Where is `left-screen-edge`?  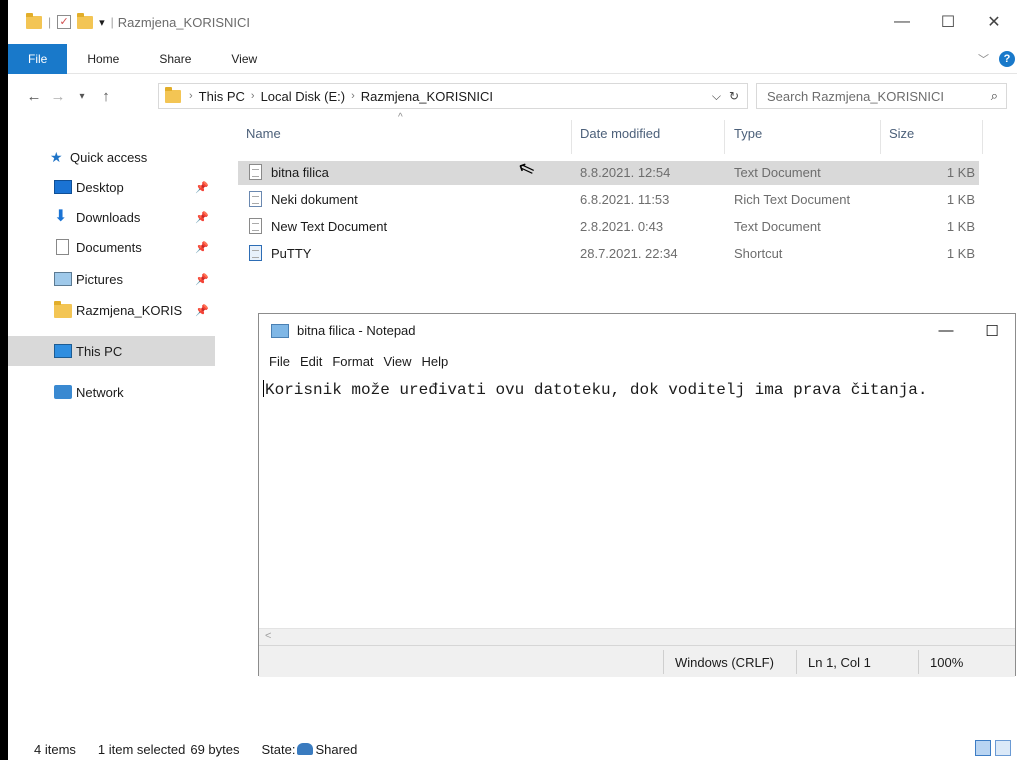
left-screen-edge is located at coordinates (4, 380).